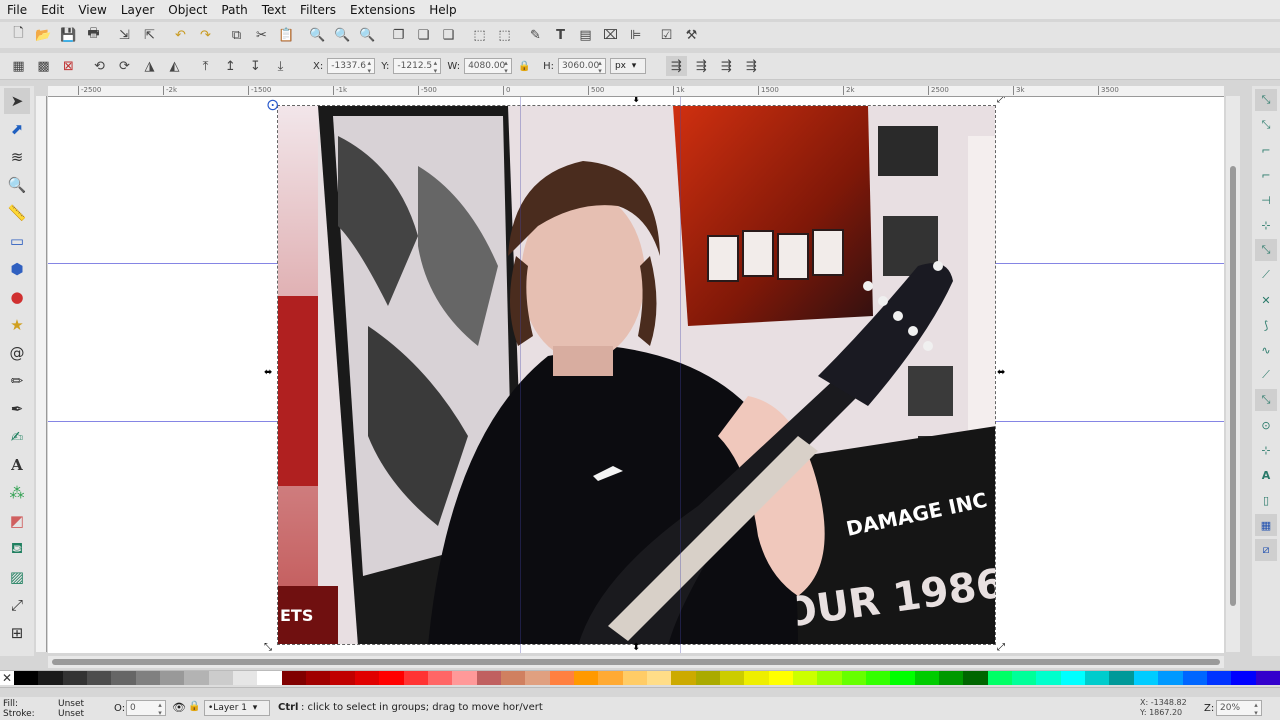 The image size is (1280, 720). I want to click on print-icon: 🖶, so click(93, 35).